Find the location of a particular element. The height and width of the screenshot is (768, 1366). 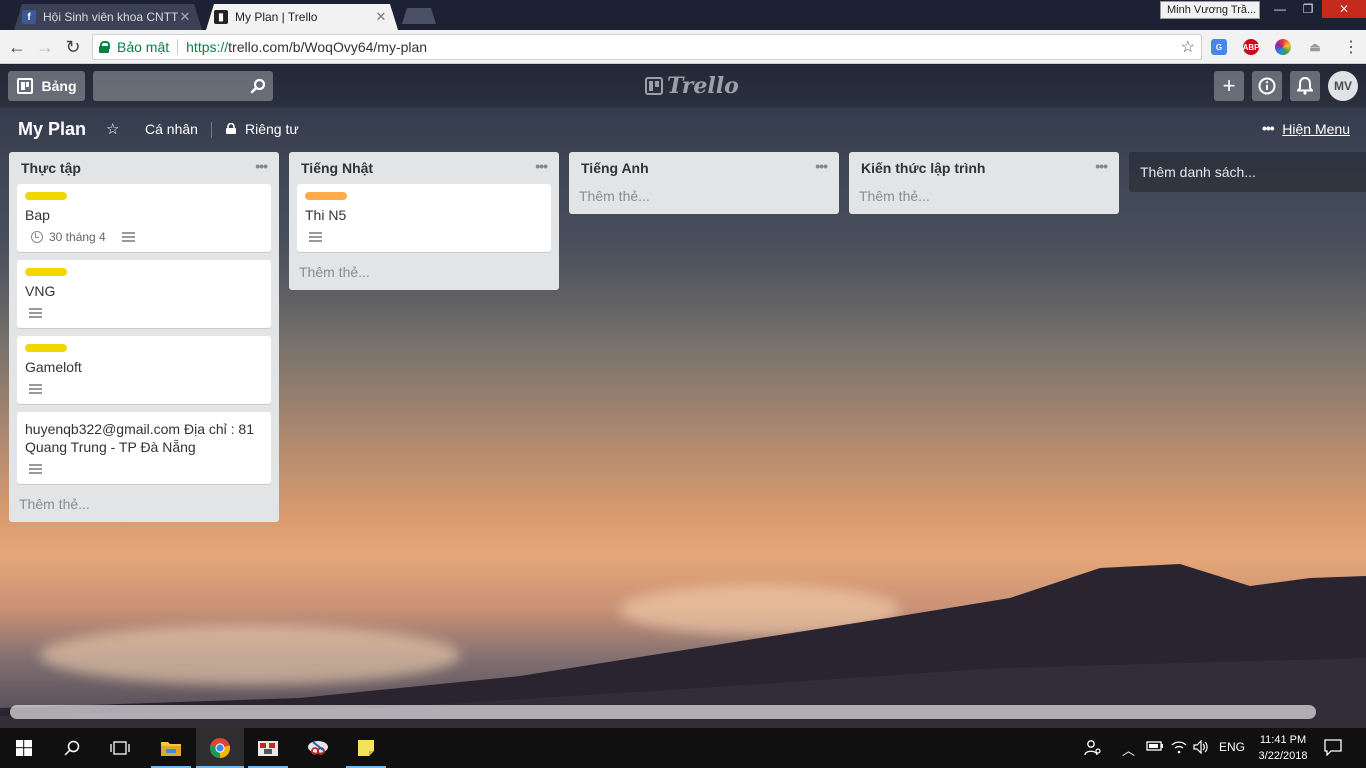

close-window-icon: ✕ is located at coordinates (1344, 9).